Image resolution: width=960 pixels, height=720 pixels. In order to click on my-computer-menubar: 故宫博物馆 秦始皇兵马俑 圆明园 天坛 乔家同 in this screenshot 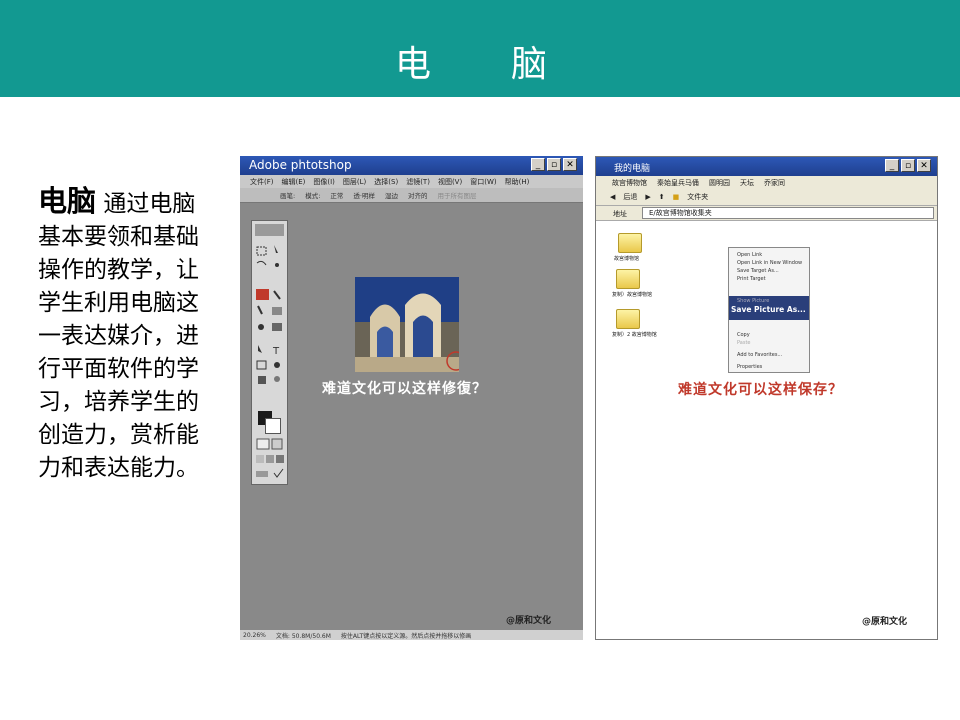, I will do `click(766, 182)`.